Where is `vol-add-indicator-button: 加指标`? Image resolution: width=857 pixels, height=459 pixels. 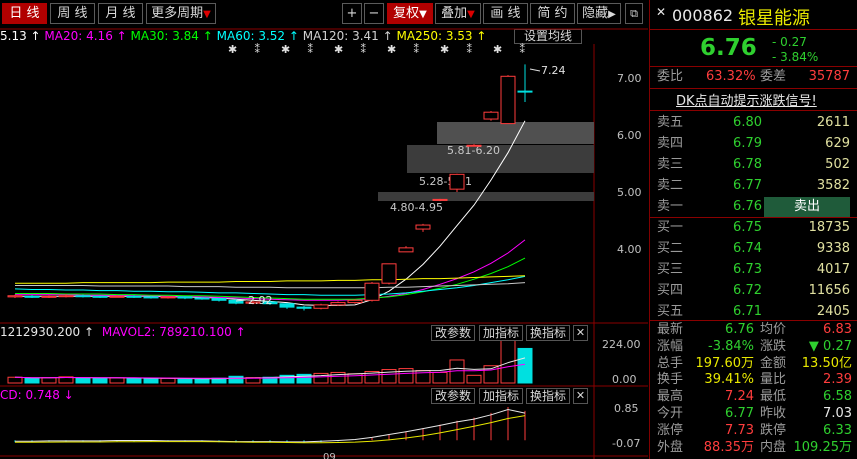 vol-add-indicator-button: 加指标 is located at coordinates (501, 333).